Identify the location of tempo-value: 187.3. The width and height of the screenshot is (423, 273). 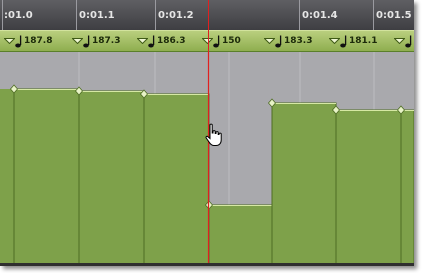
(106, 41).